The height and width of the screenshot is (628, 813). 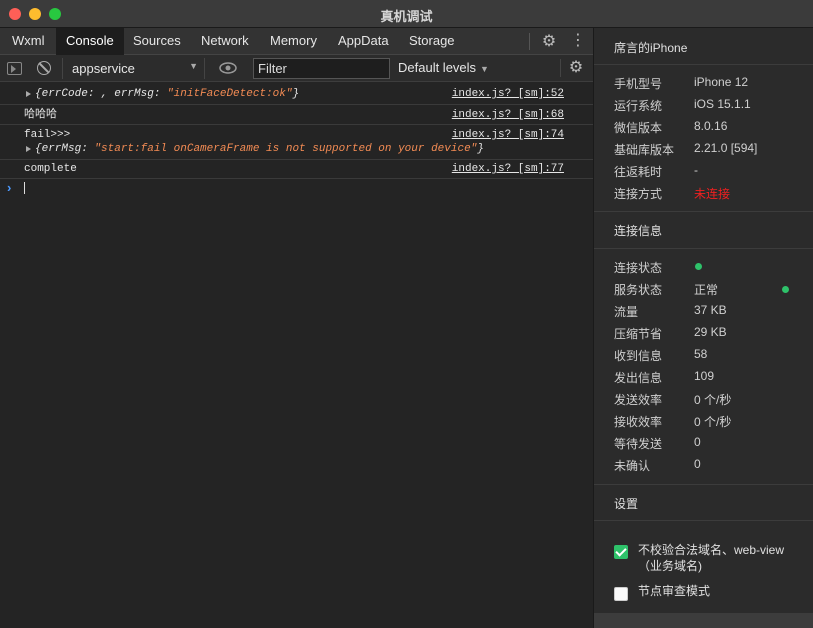 What do you see at coordinates (703, 620) in the screenshot?
I see `bottom-bar` at bounding box center [703, 620].